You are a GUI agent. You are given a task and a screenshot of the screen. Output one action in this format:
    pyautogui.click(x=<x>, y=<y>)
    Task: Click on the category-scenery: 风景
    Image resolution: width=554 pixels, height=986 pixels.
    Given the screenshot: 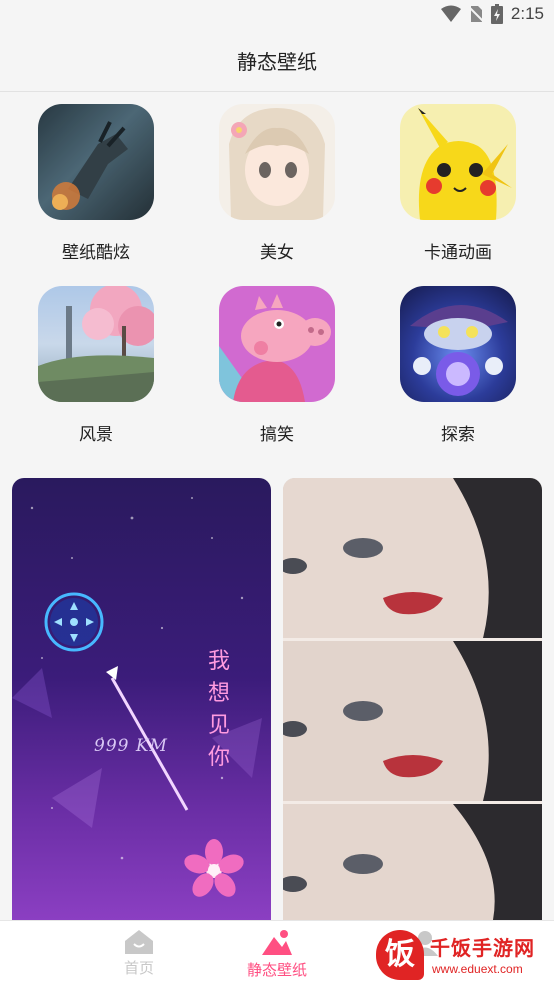 What is the action you would take?
    pyautogui.click(x=96, y=365)
    